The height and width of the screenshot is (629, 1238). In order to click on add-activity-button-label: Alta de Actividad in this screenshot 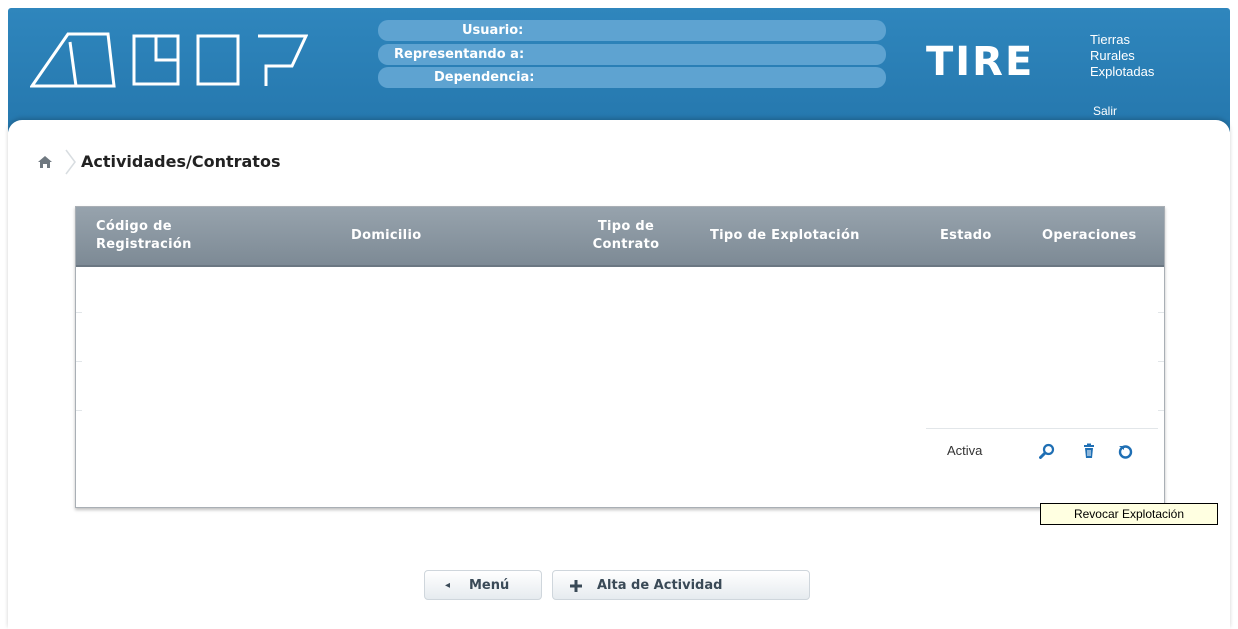, I will do `click(660, 585)`.